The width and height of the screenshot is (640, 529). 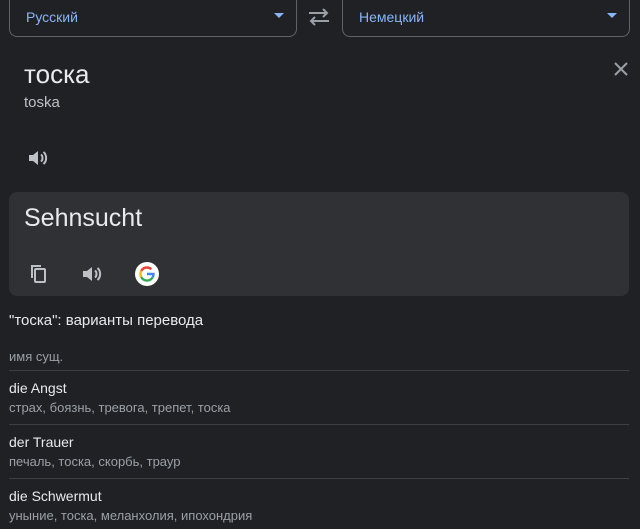 I want to click on target-language-label: Немецкий, so click(x=392, y=17).